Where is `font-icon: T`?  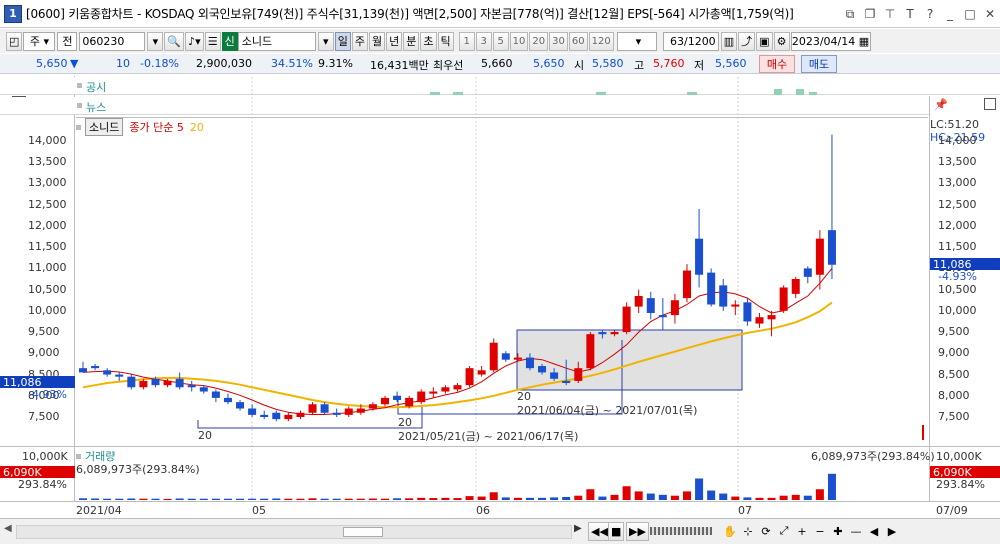 font-icon: T is located at coordinates (910, 14).